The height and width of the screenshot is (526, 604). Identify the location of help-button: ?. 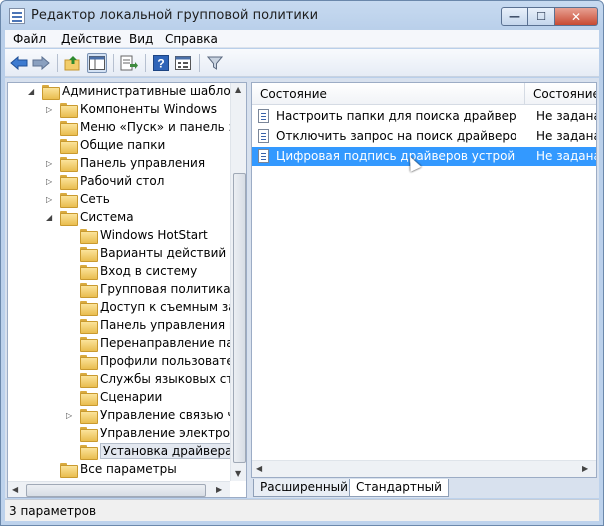
(161, 63).